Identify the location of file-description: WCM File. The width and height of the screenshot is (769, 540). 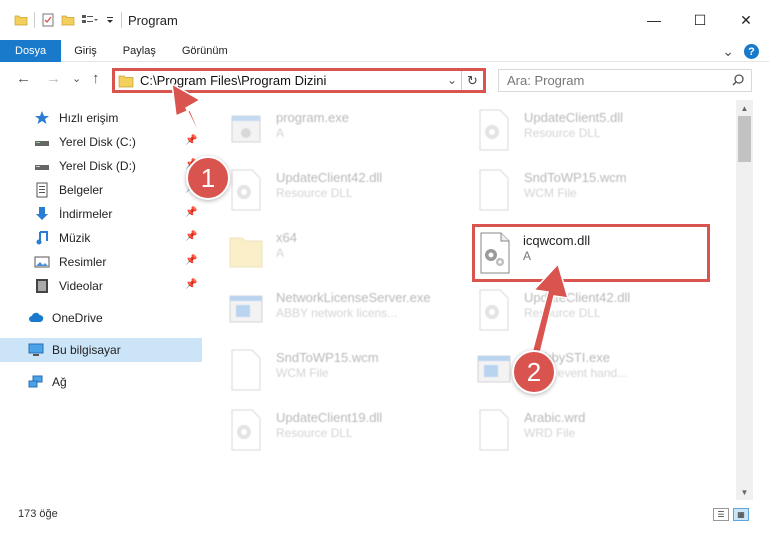
(550, 193).